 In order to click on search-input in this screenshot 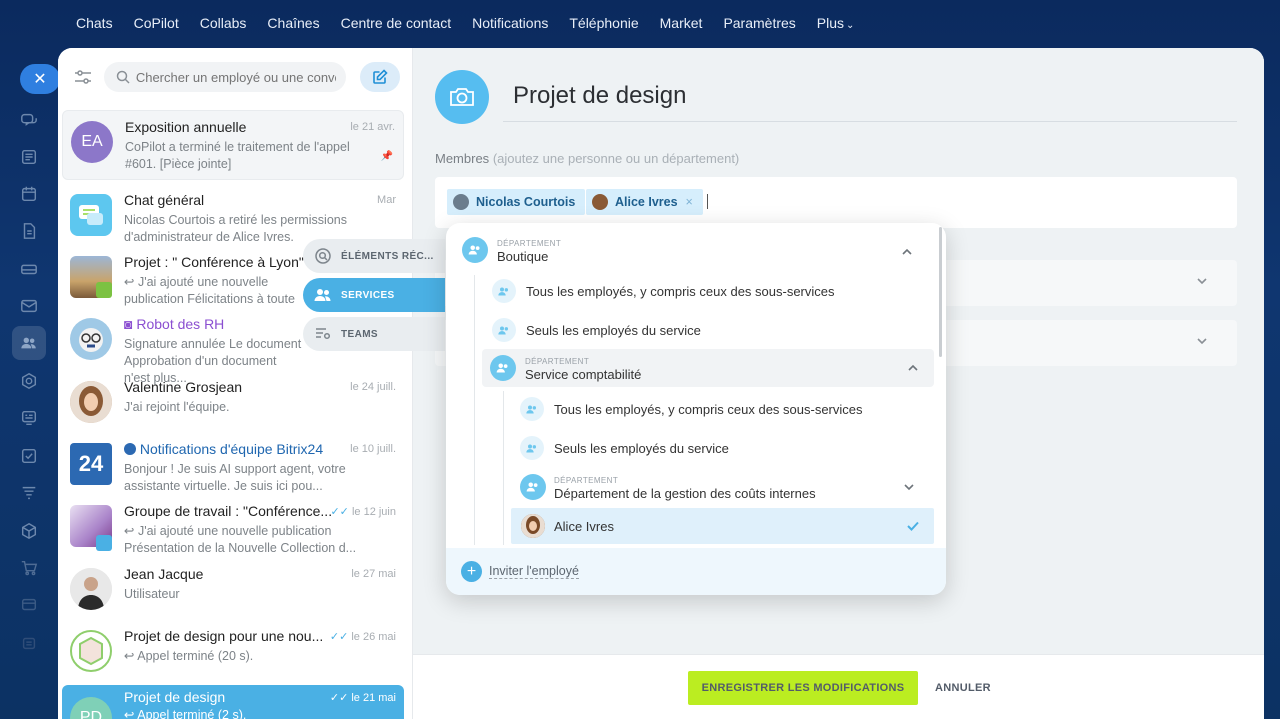, I will do `click(235, 77)`.